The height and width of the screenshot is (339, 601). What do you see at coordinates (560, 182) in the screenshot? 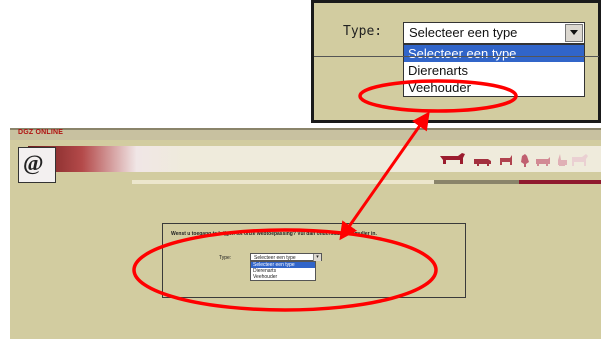
I see `banner-stripe-maroon` at bounding box center [560, 182].